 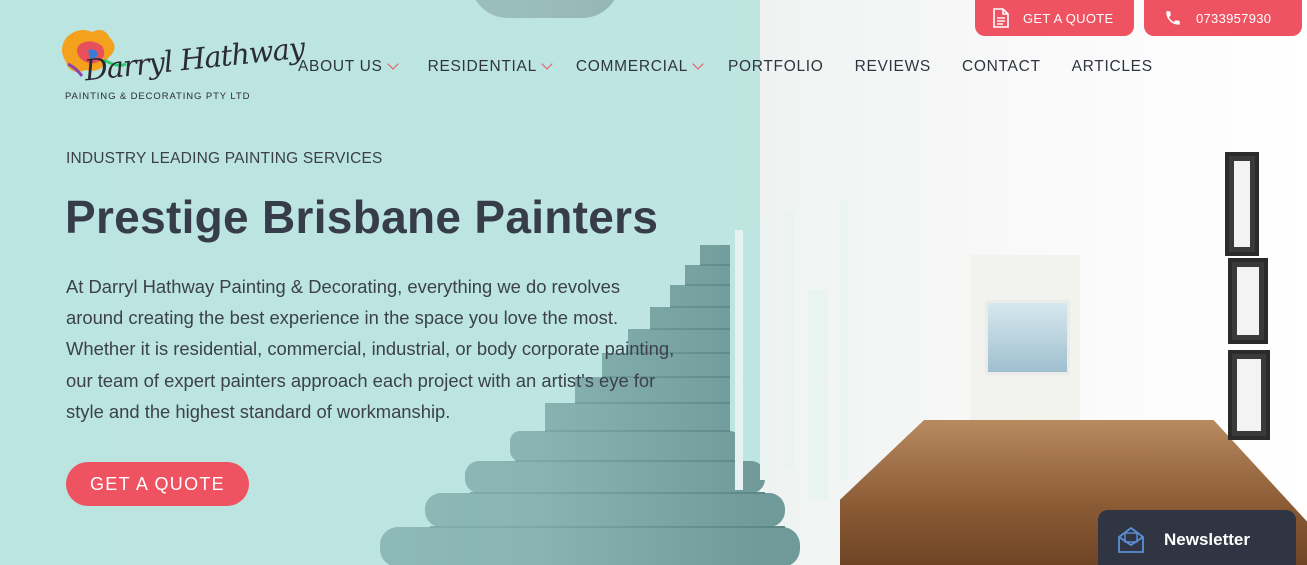 I want to click on nav-item-label: CONTACT, so click(x=1001, y=66).